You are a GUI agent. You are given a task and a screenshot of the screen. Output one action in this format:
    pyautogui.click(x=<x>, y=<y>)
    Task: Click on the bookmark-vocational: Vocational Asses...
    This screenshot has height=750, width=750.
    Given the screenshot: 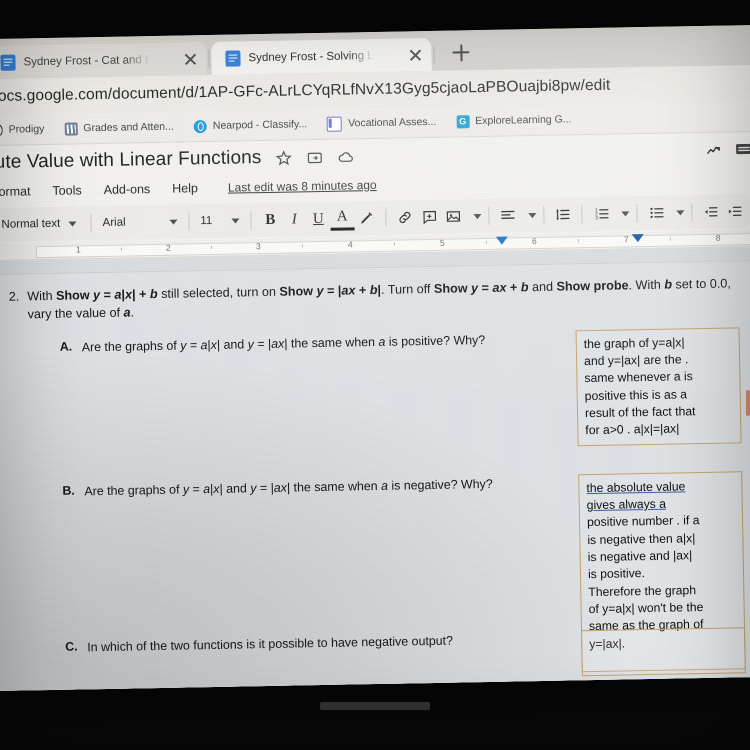 What is the action you would take?
    pyautogui.click(x=382, y=123)
    